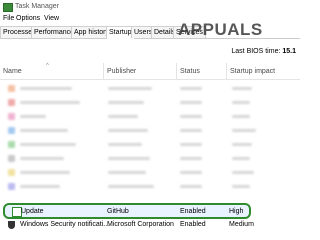 The image size is (320, 240). What do you see at coordinates (121, 71) in the screenshot?
I see `column-header-publisher: Publisher` at bounding box center [121, 71].